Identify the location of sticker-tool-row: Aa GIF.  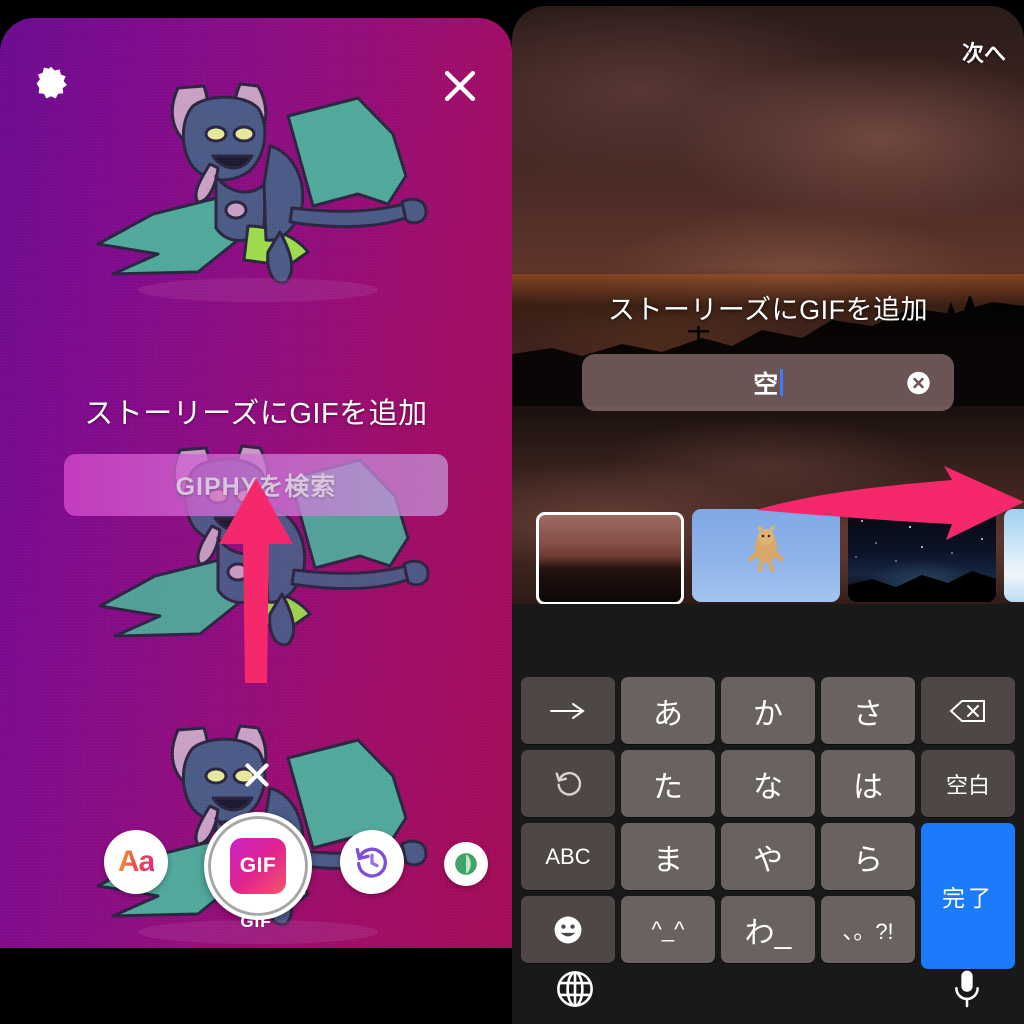
(256, 864).